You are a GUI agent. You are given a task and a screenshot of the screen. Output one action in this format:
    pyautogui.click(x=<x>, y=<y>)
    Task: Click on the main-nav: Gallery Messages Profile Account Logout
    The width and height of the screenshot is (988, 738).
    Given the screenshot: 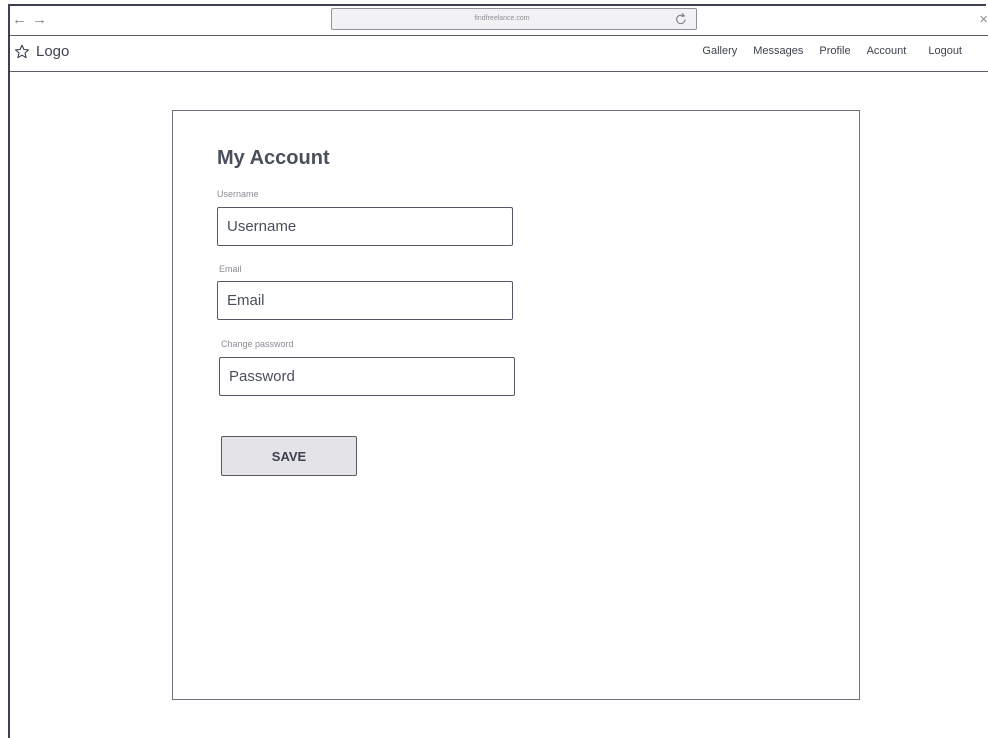 What is the action you would take?
    pyautogui.click(x=832, y=51)
    